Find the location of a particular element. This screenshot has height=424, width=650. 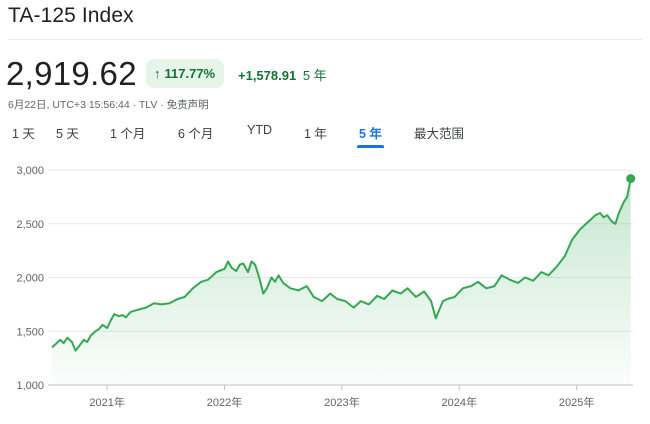

y-tick-label: 3,000 is located at coordinates (30, 171).